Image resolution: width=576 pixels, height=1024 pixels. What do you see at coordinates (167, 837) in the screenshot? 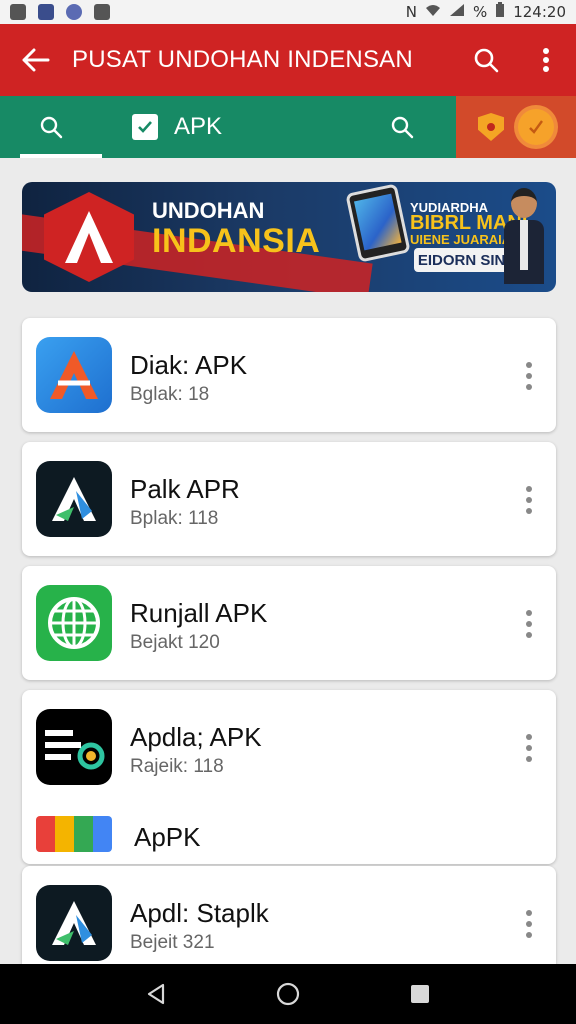
I see `sub-item-name: ApPK` at bounding box center [167, 837].